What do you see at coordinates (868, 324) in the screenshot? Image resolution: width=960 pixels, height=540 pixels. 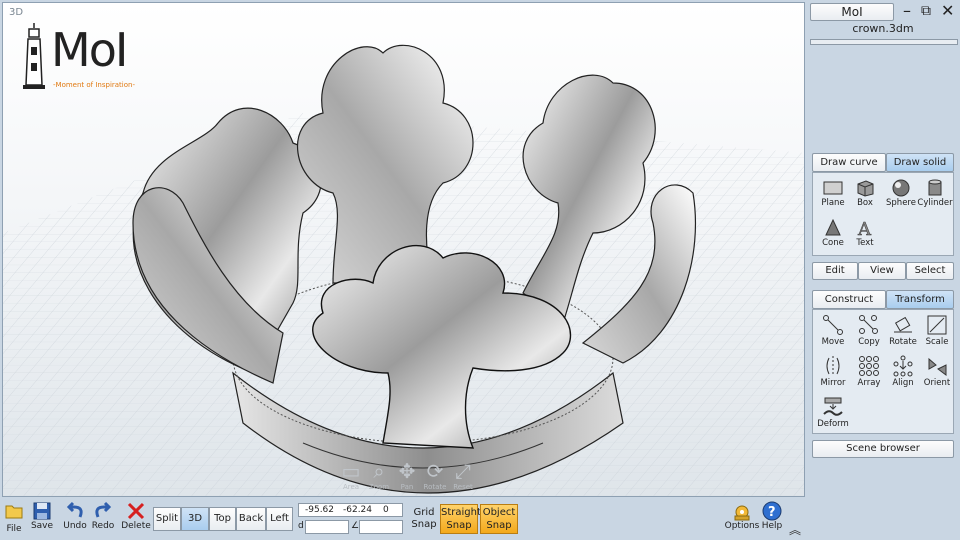 I see `copy-icon` at bounding box center [868, 324].